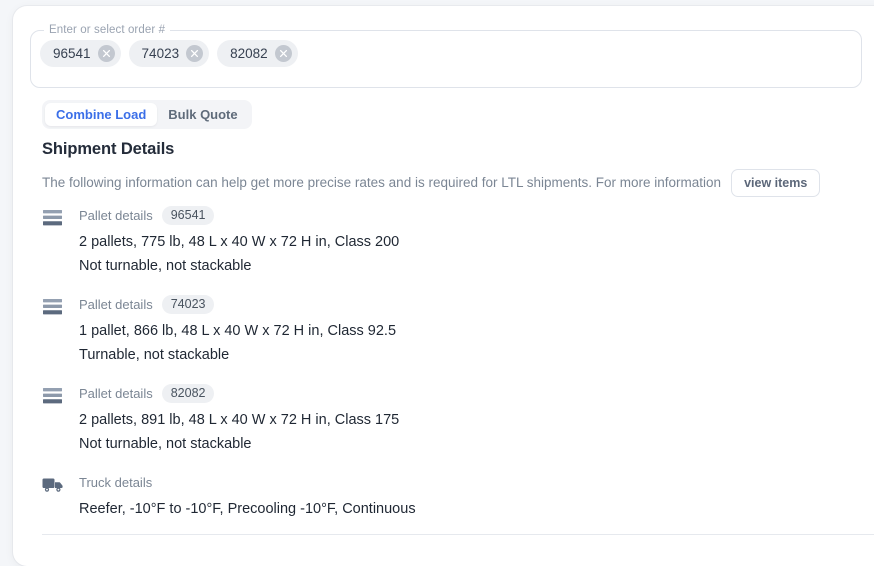  I want to click on detail-header: Pallet details 74023, so click(465, 304).